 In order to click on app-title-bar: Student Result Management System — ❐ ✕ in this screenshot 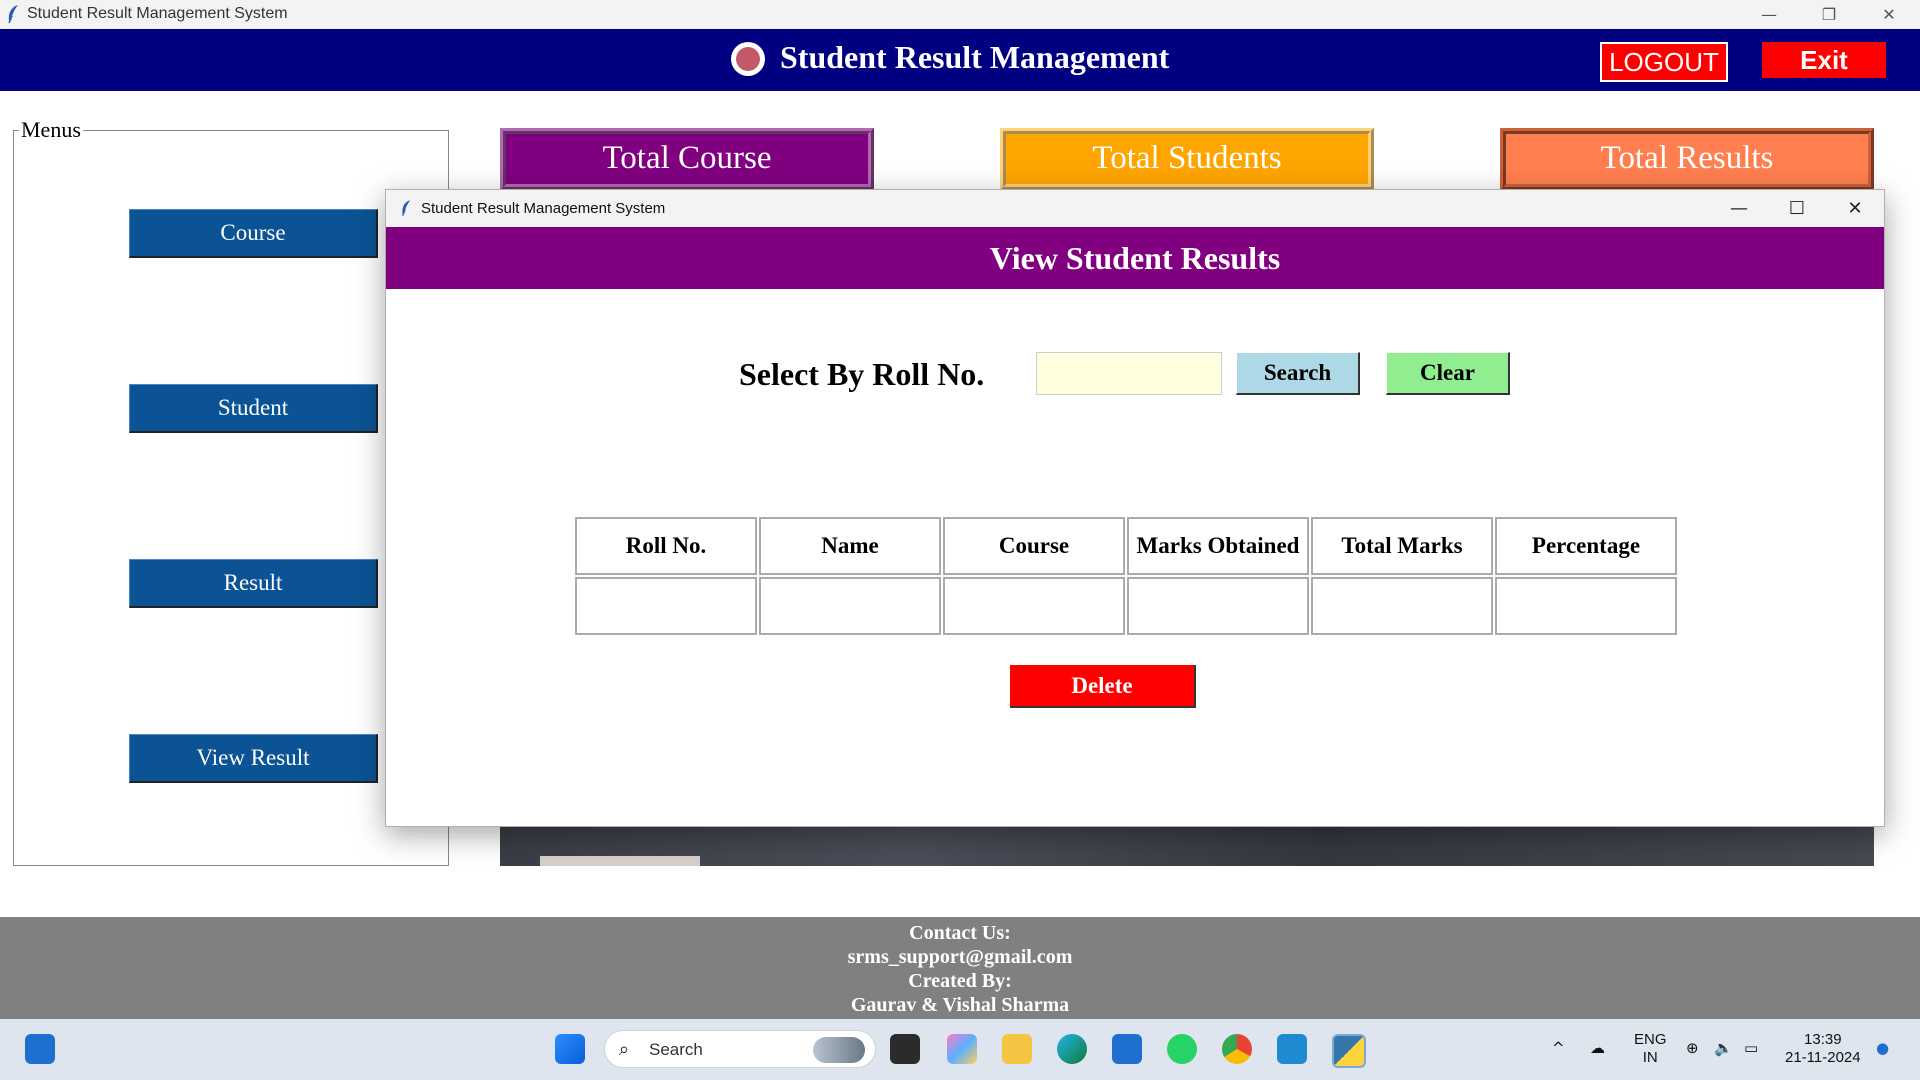, I will do `click(960, 14)`.